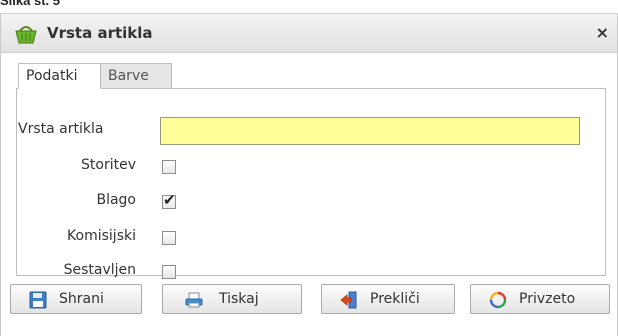 Image resolution: width=618 pixels, height=336 pixels. Describe the element at coordinates (108, 165) in the screenshot. I see `storitev-label: Storitev` at that location.